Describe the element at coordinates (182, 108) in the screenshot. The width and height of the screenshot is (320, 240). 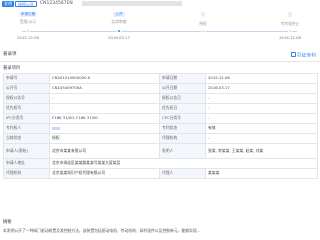
I see `field-label: 优先权日` at that location.